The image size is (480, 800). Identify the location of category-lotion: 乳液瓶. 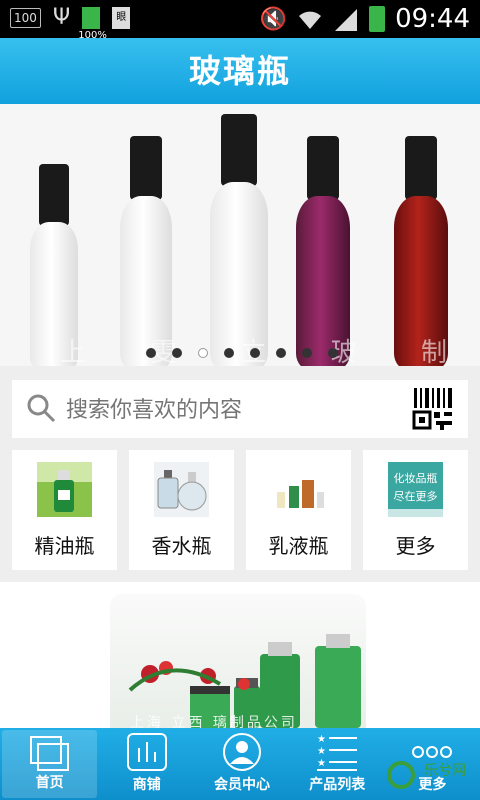
(298, 510).